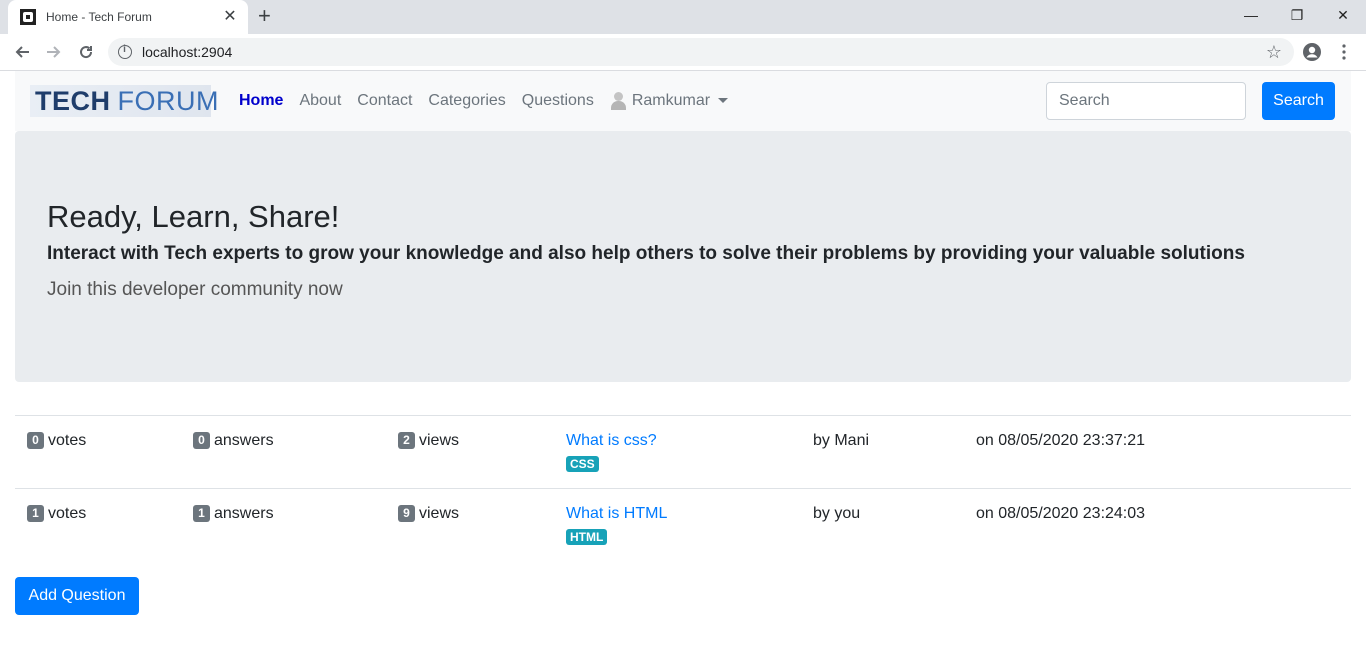 The height and width of the screenshot is (651, 1366). I want to click on hero-lead: Join this developer community now, so click(195, 289).